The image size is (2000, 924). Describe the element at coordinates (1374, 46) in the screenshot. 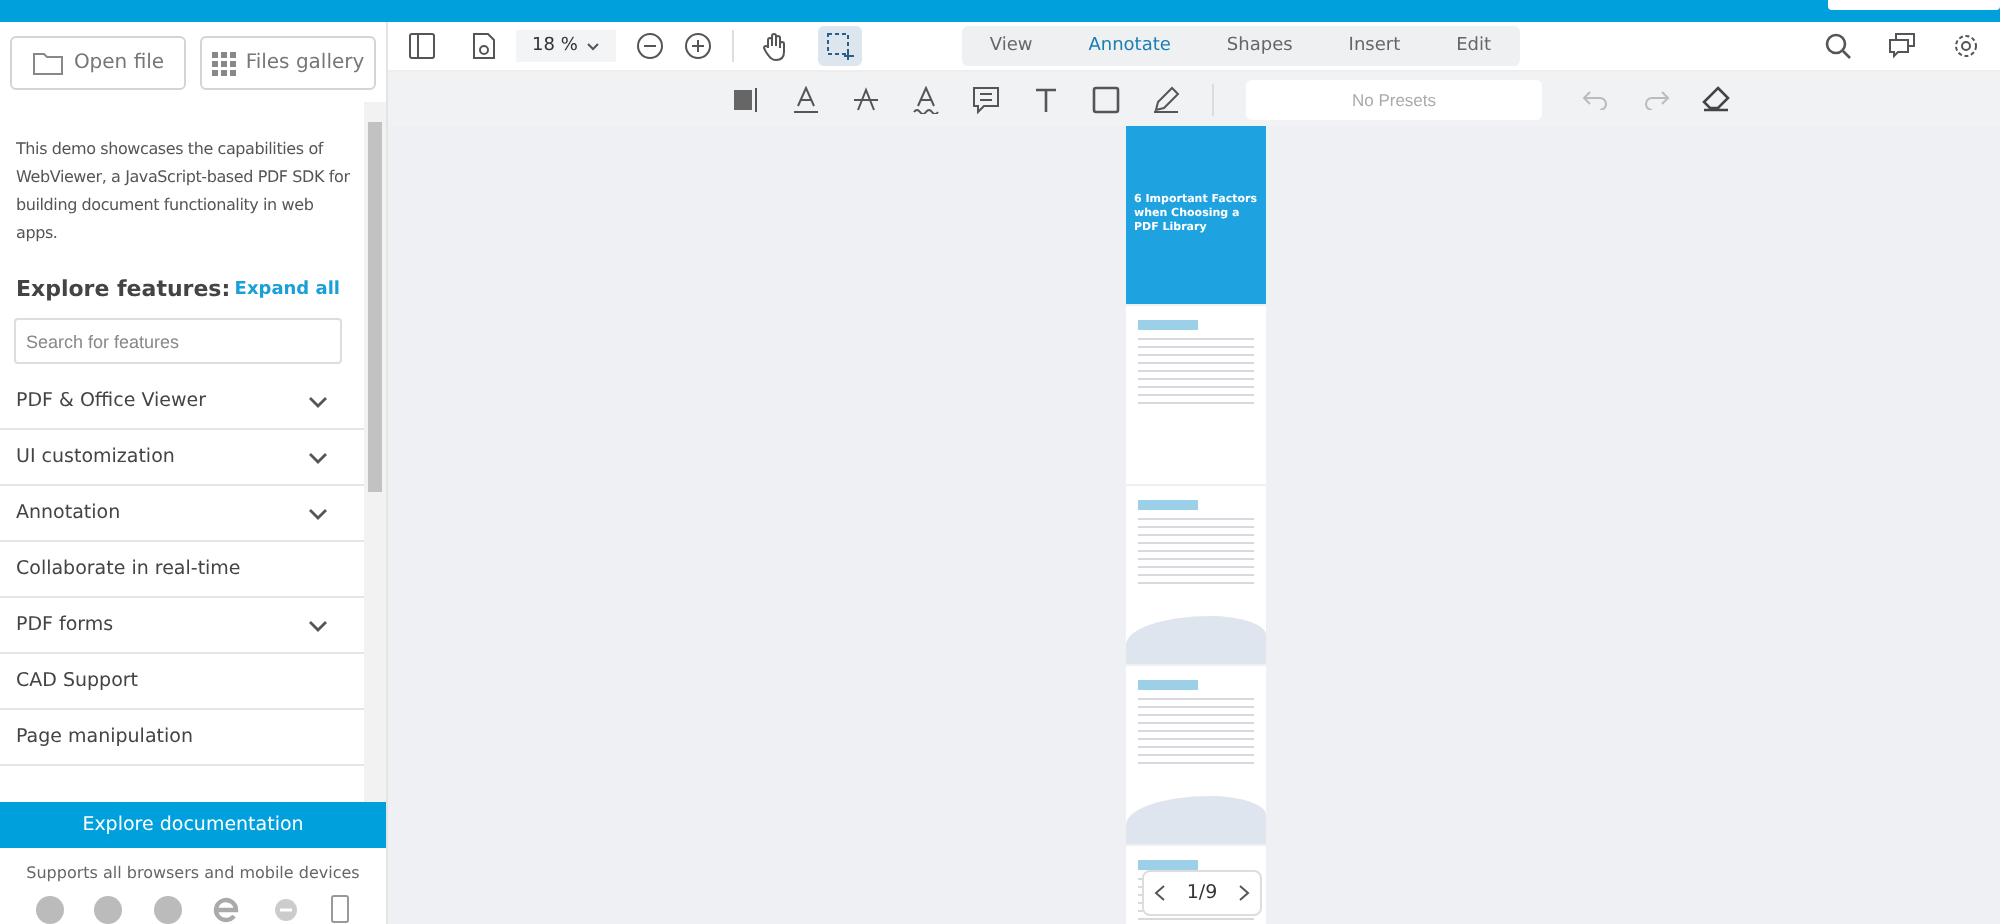

I see `toolbar-tab: Insert` at that location.